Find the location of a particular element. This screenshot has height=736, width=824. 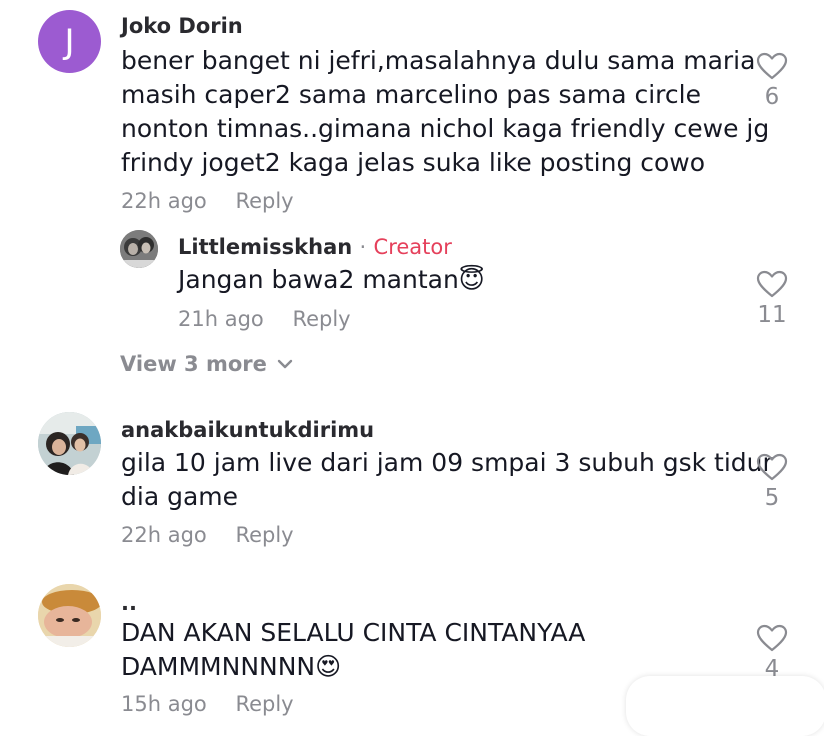

reply-username-row: Littlemisskhan · Creator is located at coordinates (315, 247).